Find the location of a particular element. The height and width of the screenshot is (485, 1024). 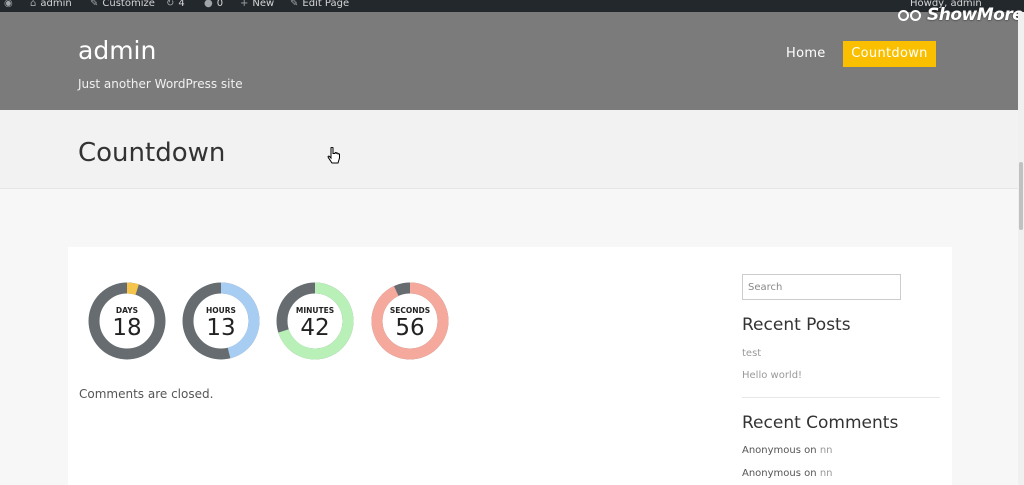

camera-icon is located at coordinates (911, 15).